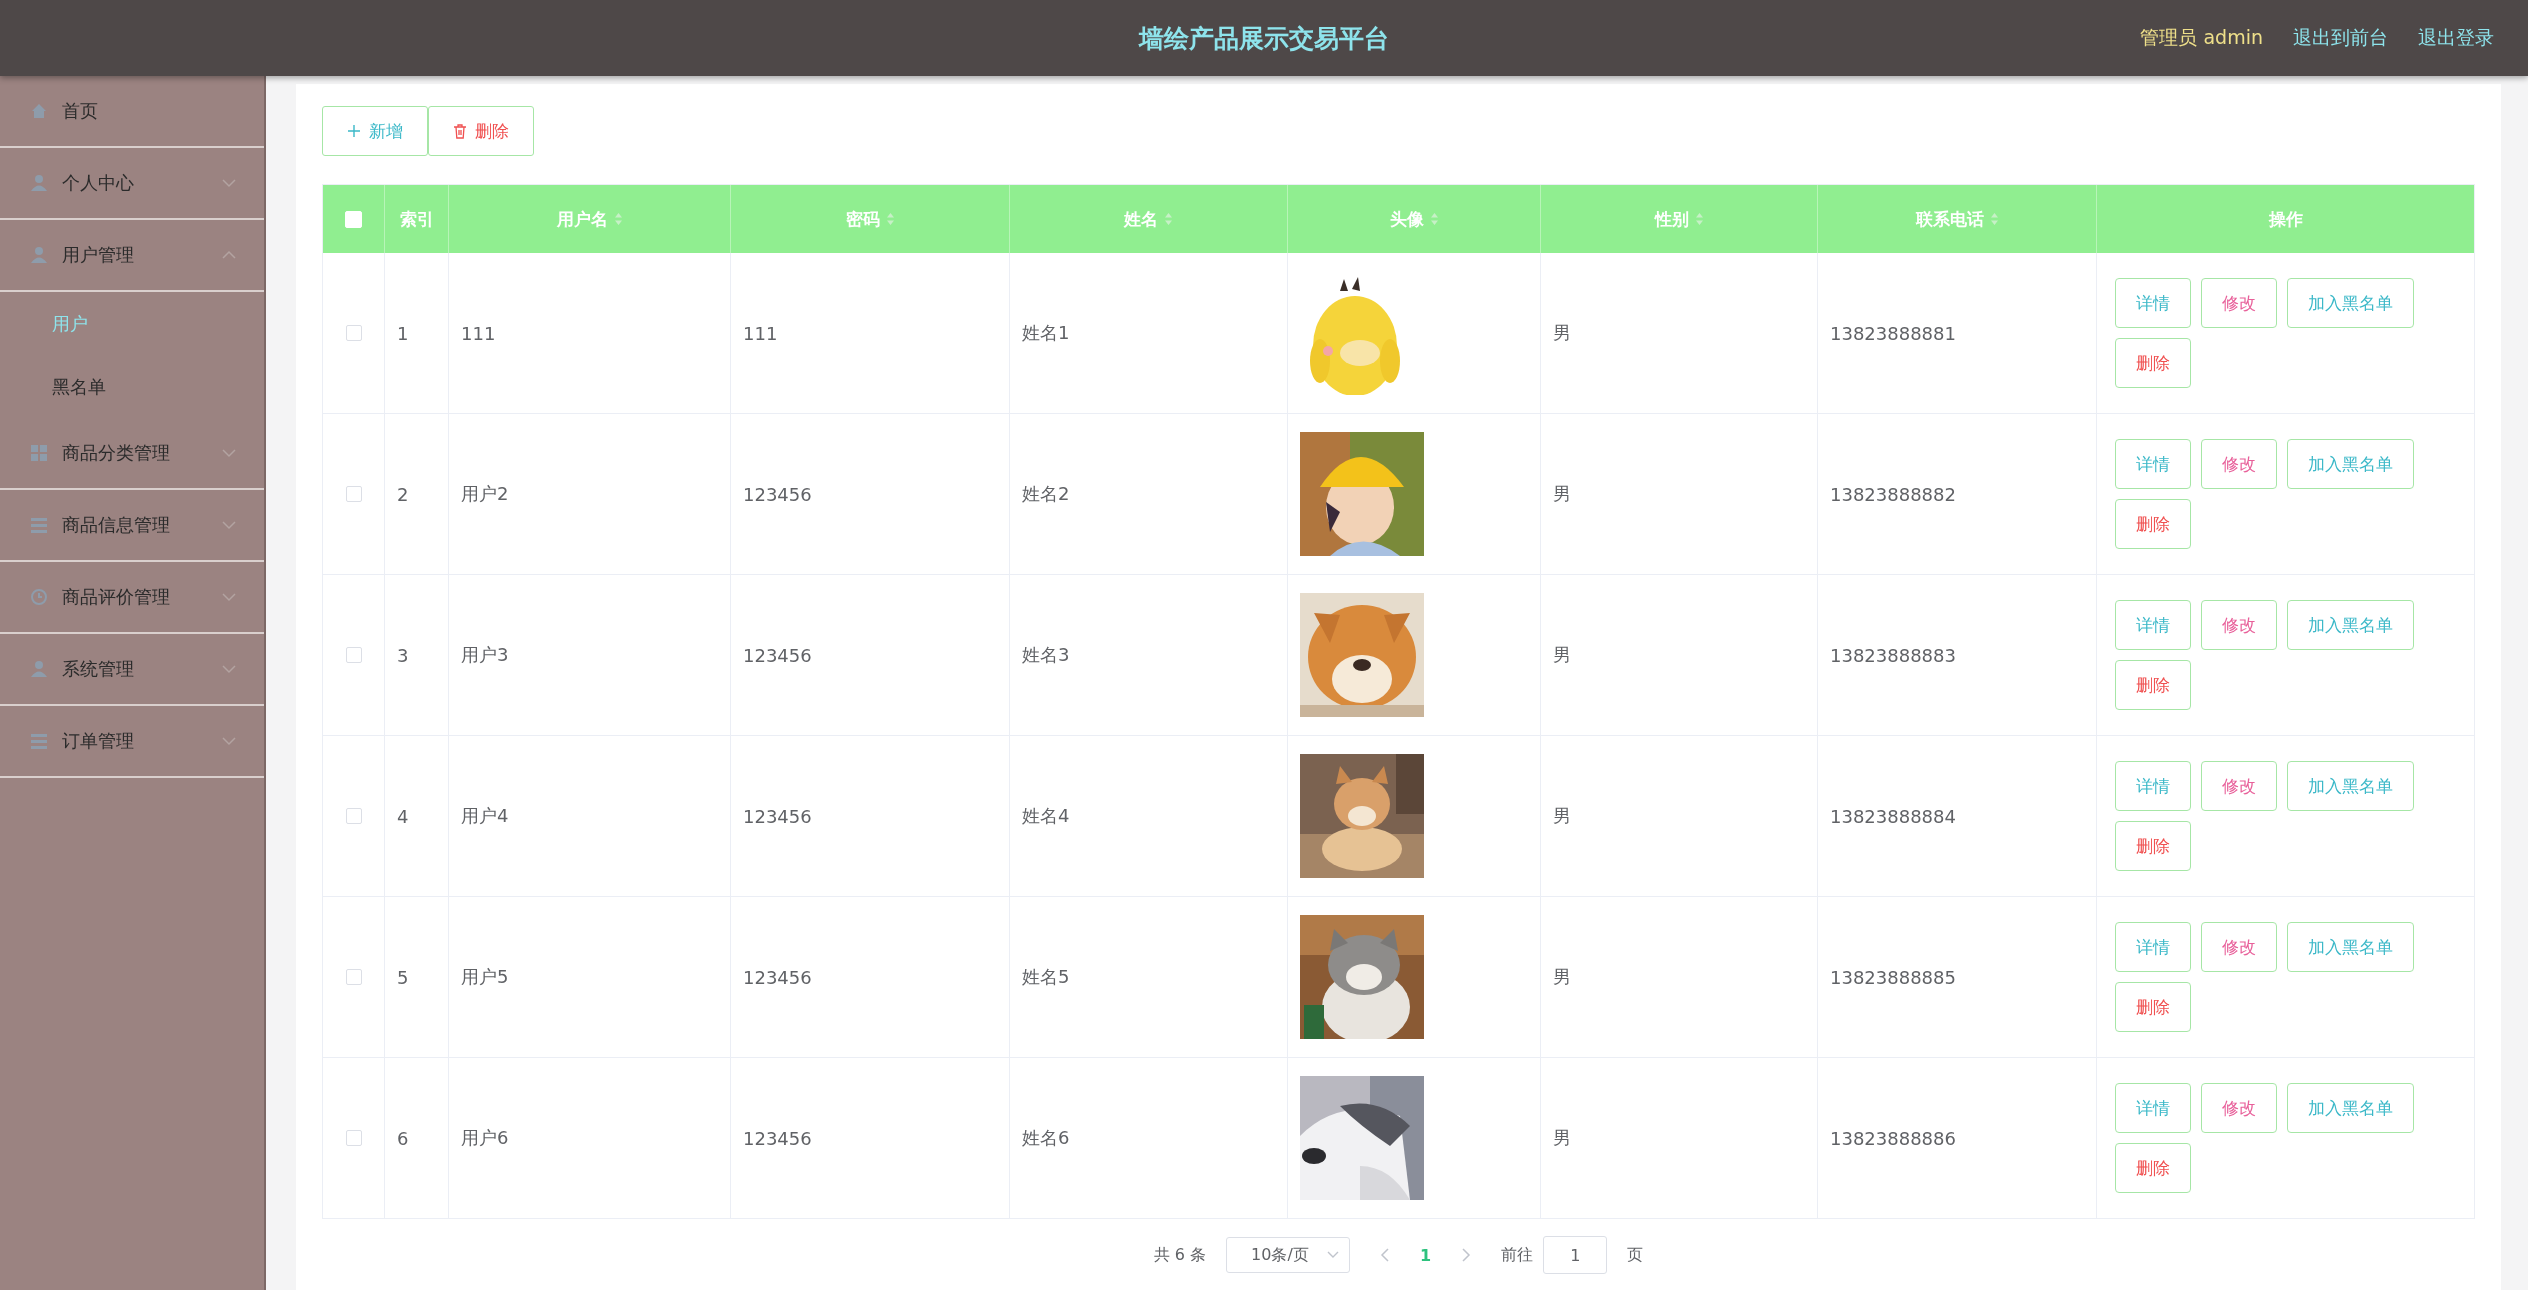 The width and height of the screenshot is (2528, 1290). What do you see at coordinates (132, 386) in the screenshot?
I see `submenu-item: 黑名单` at bounding box center [132, 386].